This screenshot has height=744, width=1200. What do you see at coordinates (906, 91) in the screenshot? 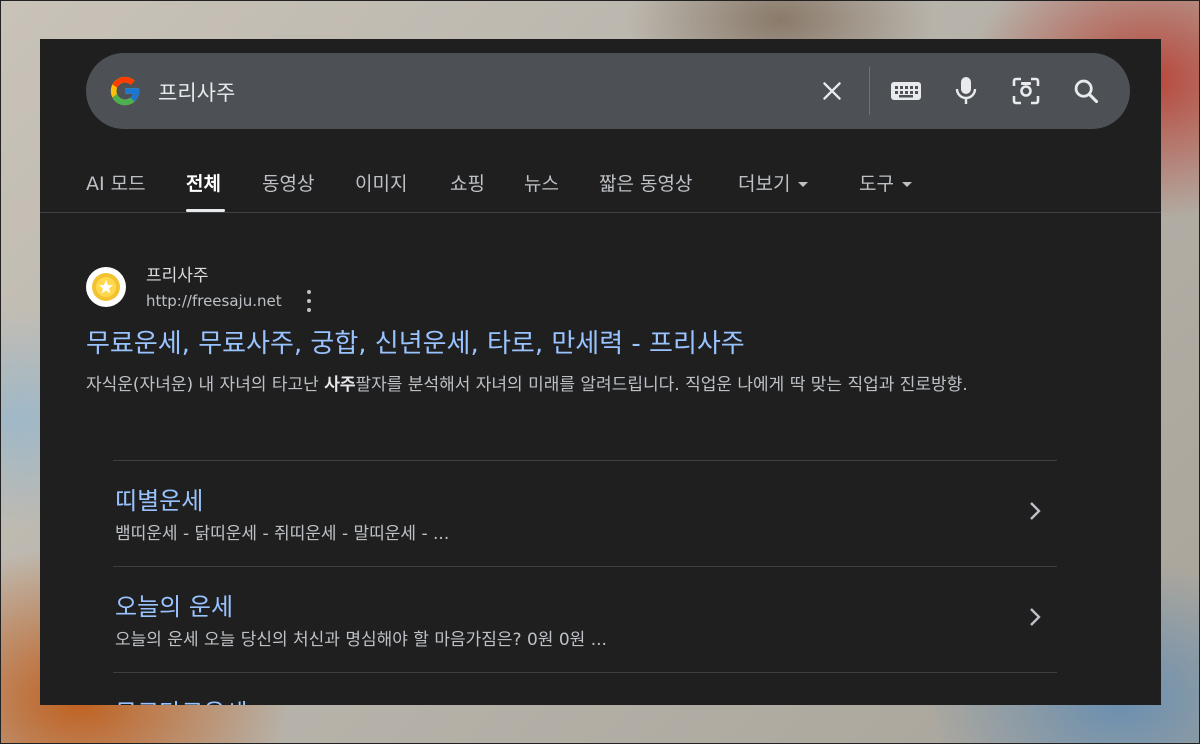
I see `keyboard-icon` at bounding box center [906, 91].